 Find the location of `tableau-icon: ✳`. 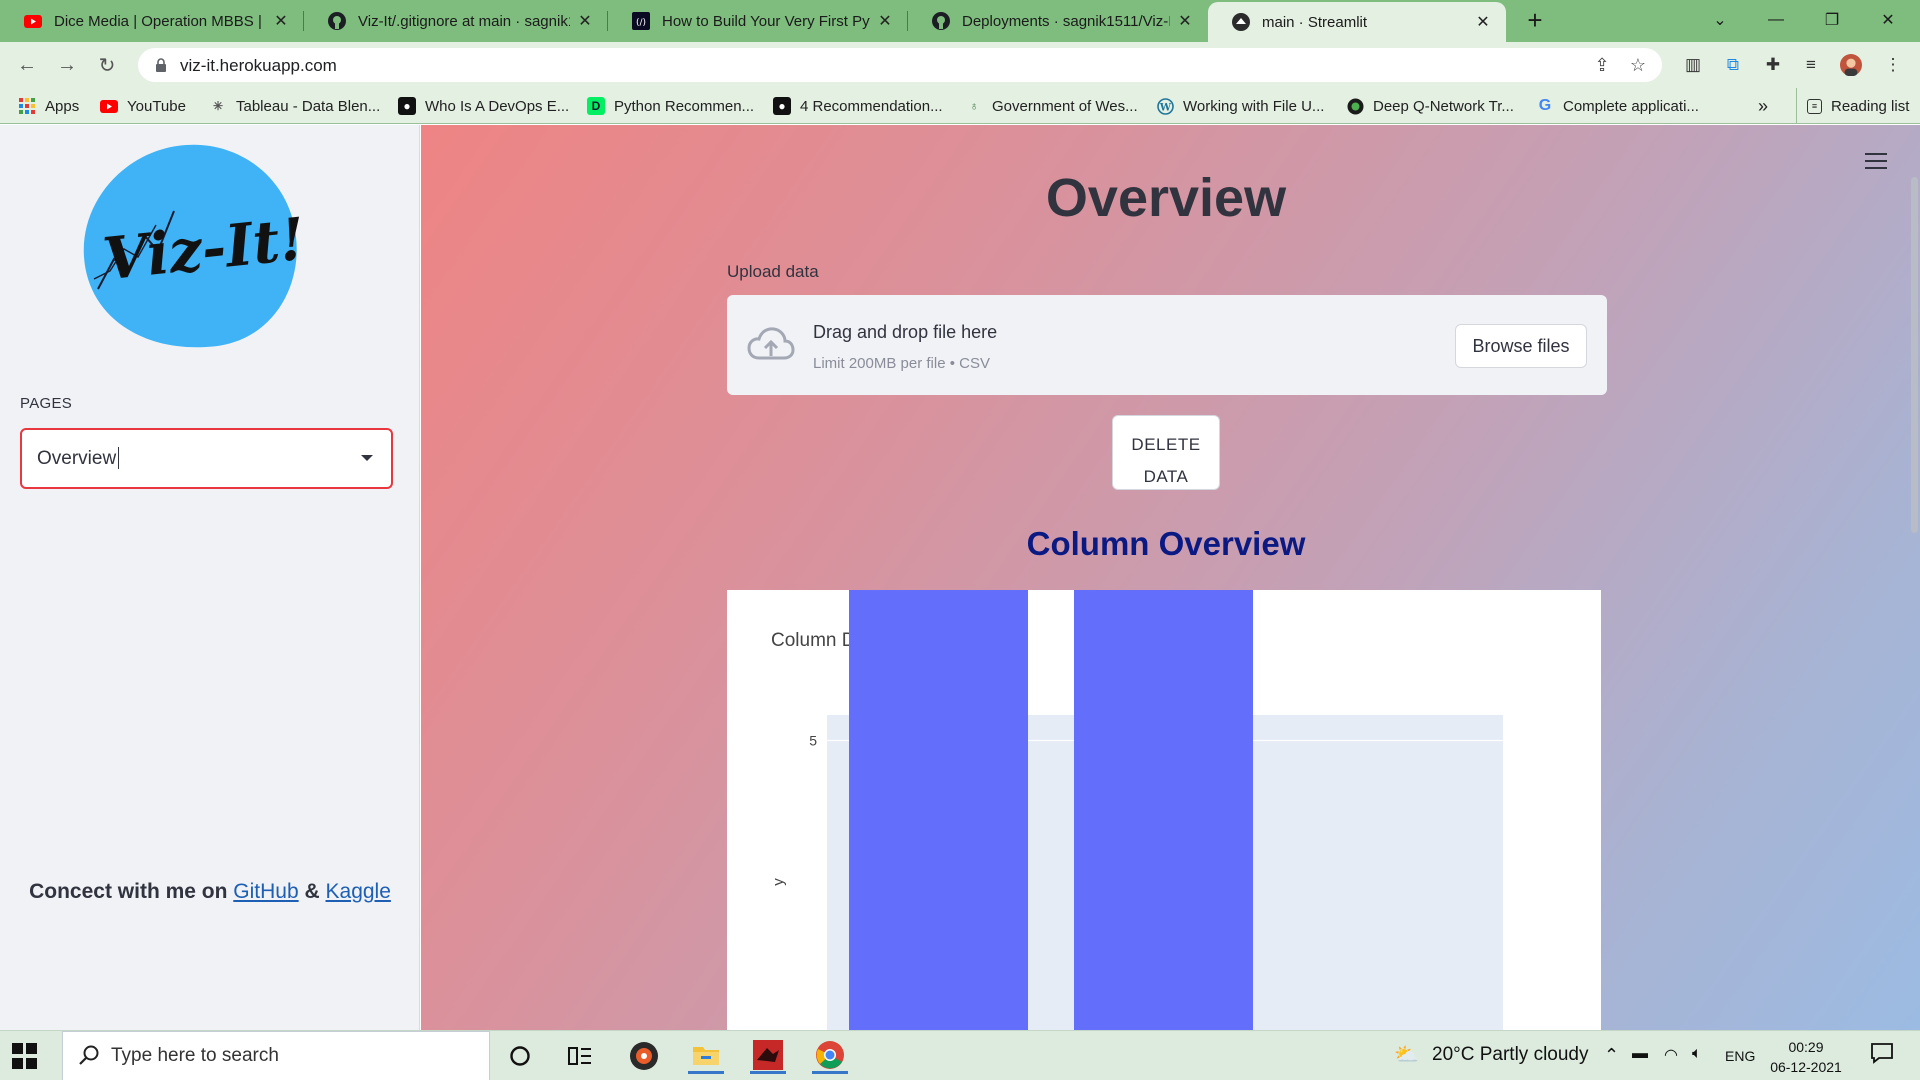

tableau-icon: ✳ is located at coordinates (218, 106).